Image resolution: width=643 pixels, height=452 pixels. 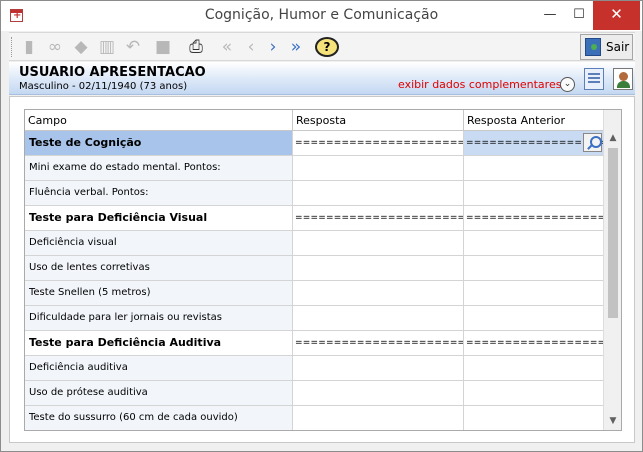 What do you see at coordinates (159, 393) in the screenshot?
I see `cell-campo: Uso de prótese auditiva` at bounding box center [159, 393].